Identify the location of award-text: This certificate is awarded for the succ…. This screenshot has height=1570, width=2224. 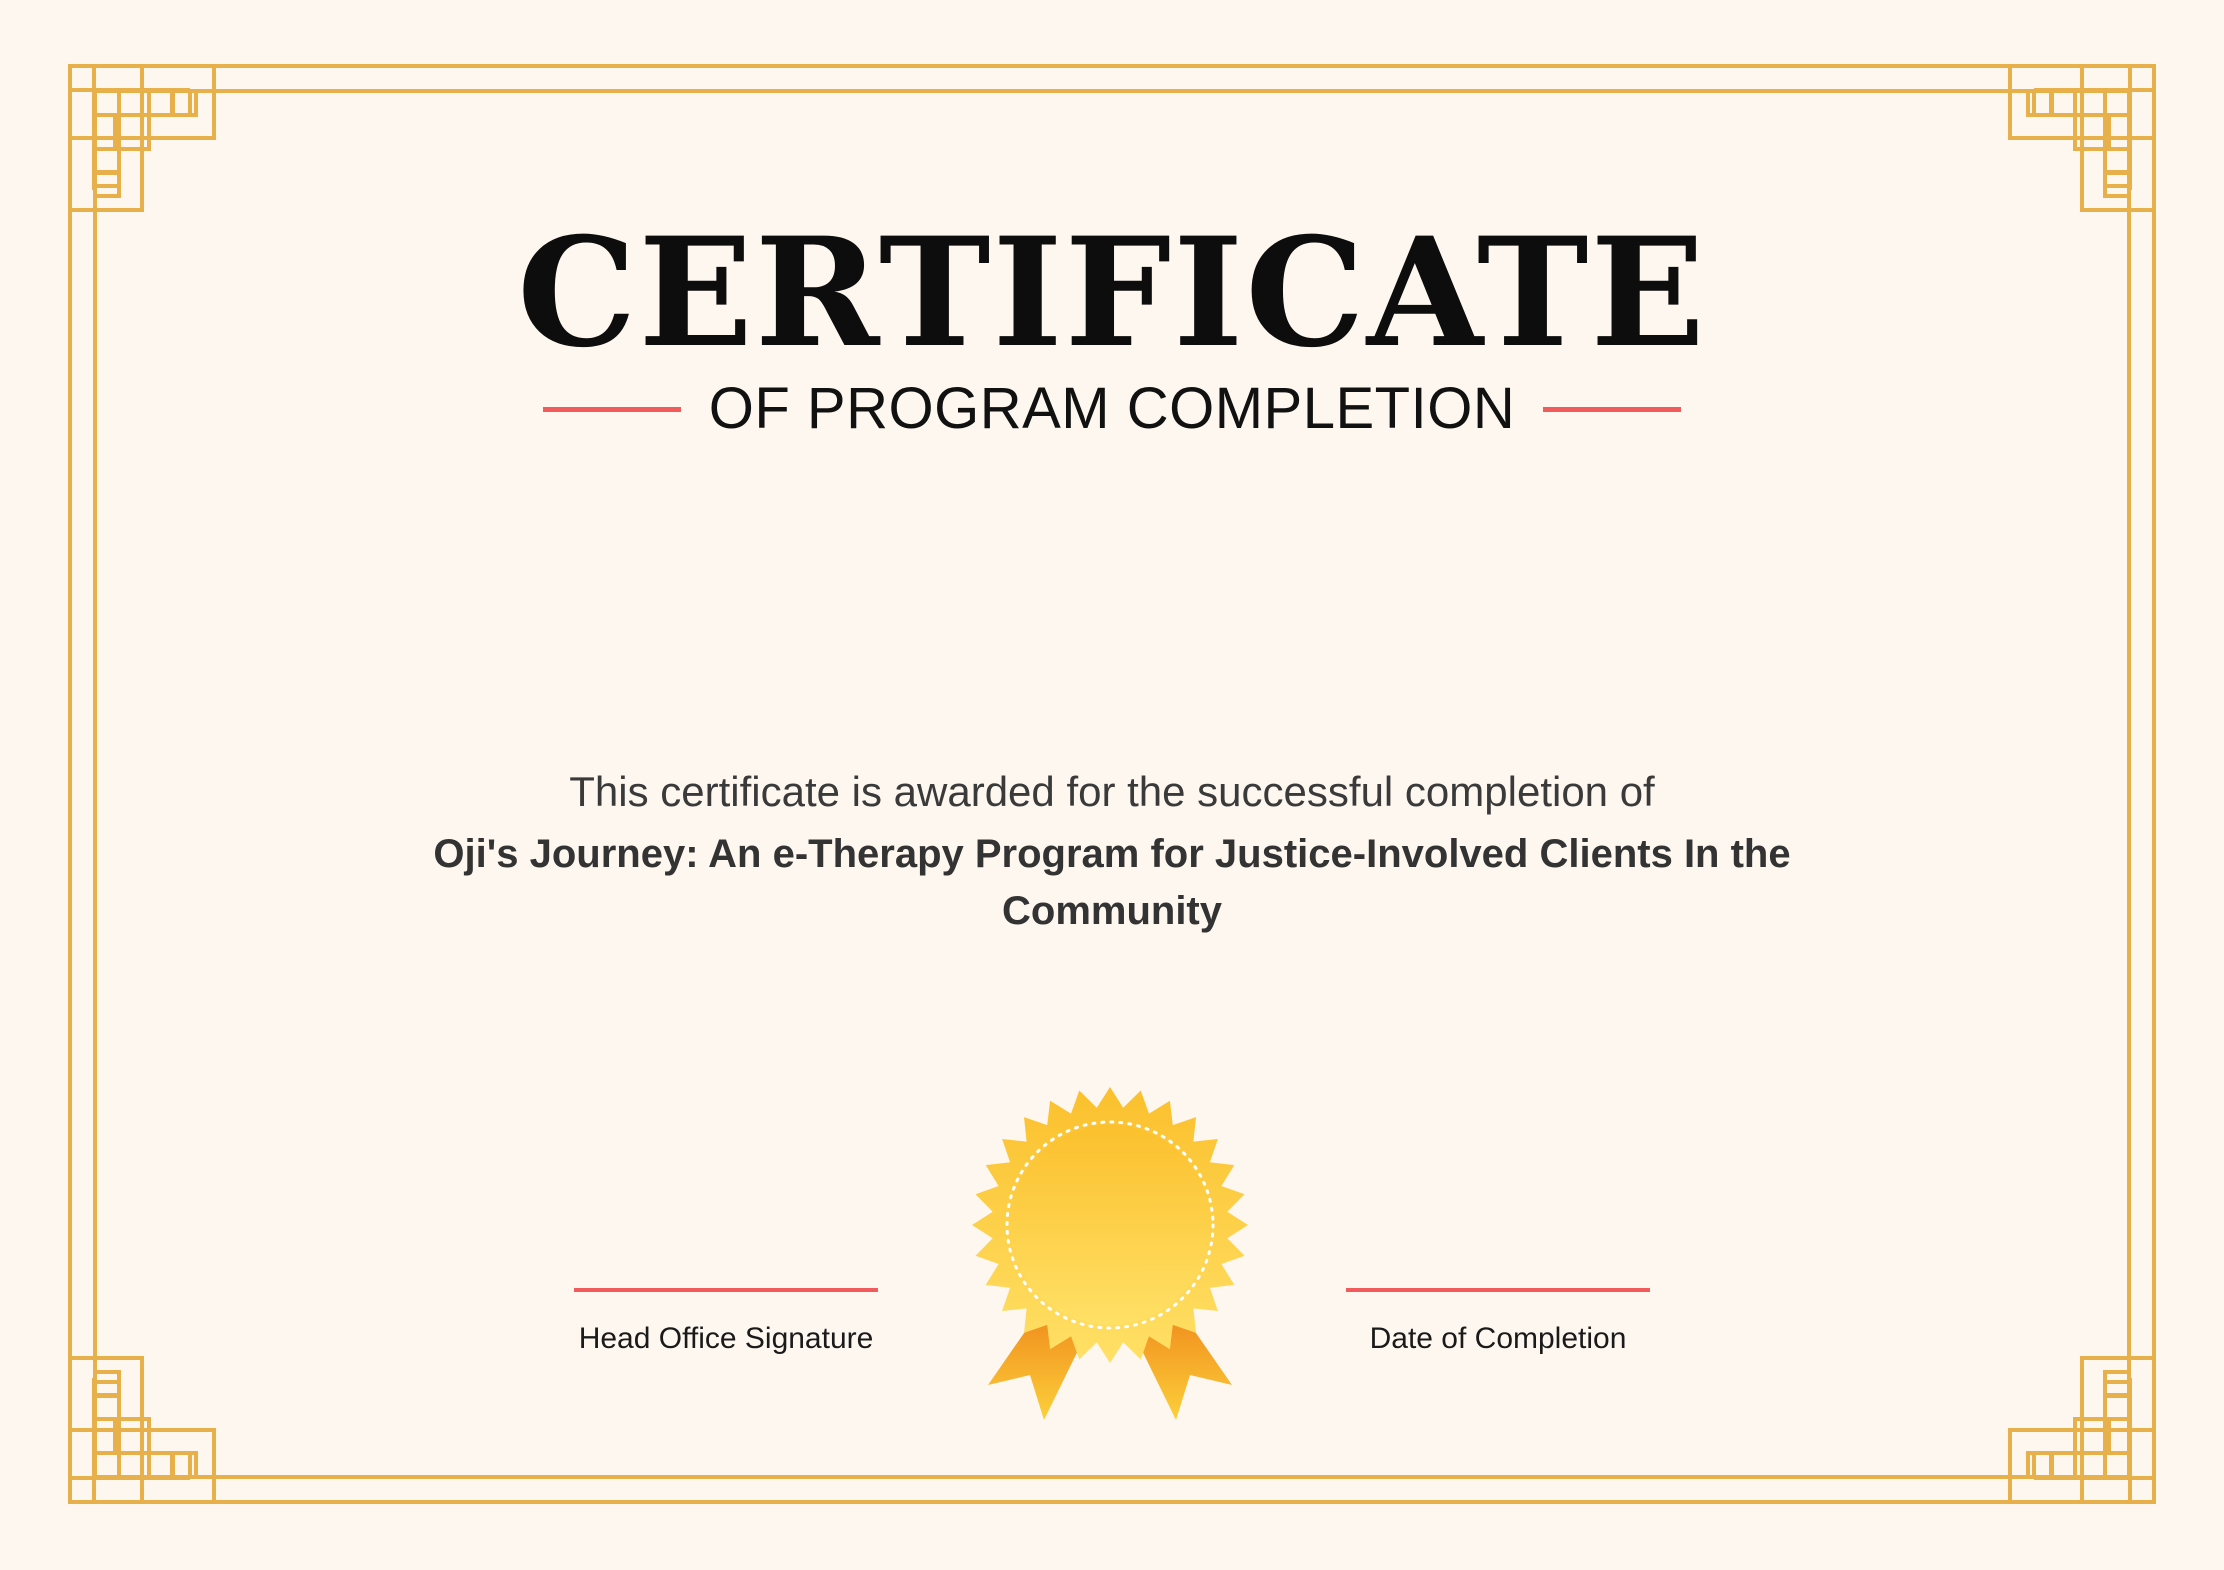
(1112, 791).